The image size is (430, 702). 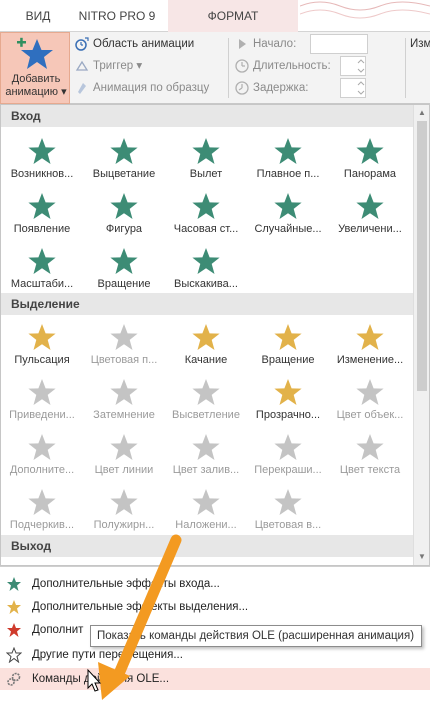 What do you see at coordinates (353, 88) in the screenshot?
I see `delay-field` at bounding box center [353, 88].